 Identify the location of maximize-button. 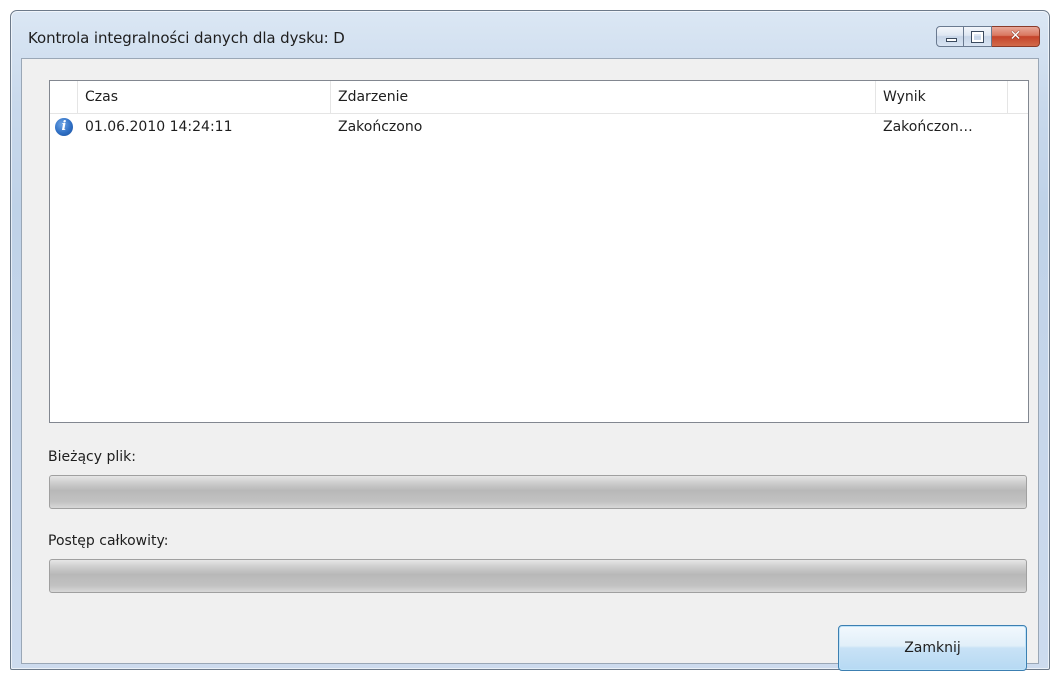
(978, 36).